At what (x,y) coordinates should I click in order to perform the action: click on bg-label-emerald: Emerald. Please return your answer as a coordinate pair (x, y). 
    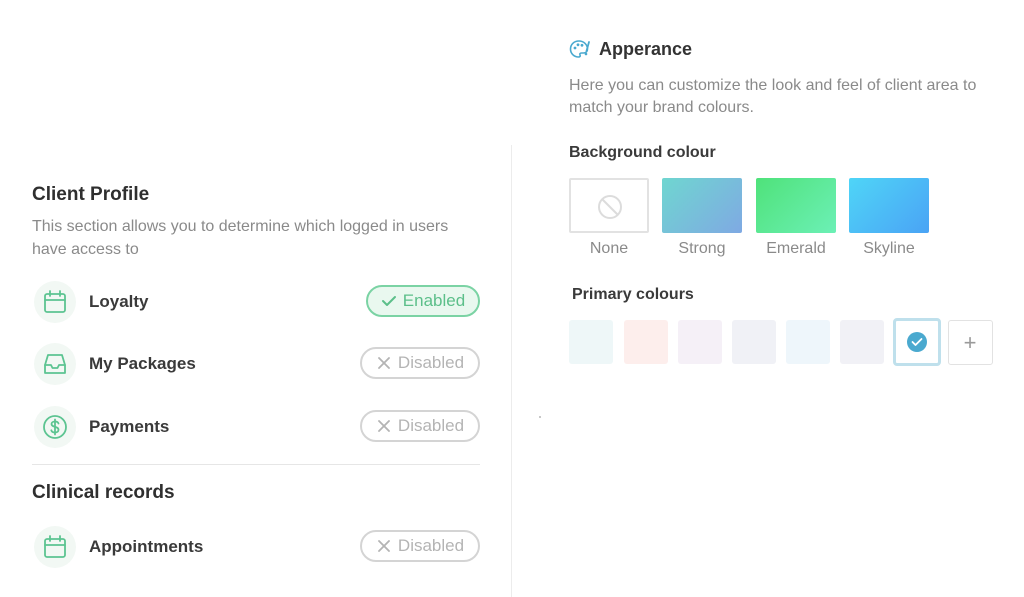
    Looking at the image, I should click on (796, 248).